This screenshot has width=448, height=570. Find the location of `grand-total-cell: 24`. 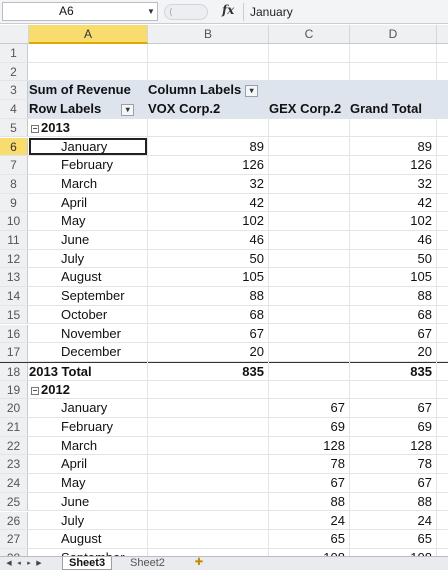

grand-total-cell: 24 is located at coordinates (393, 521).